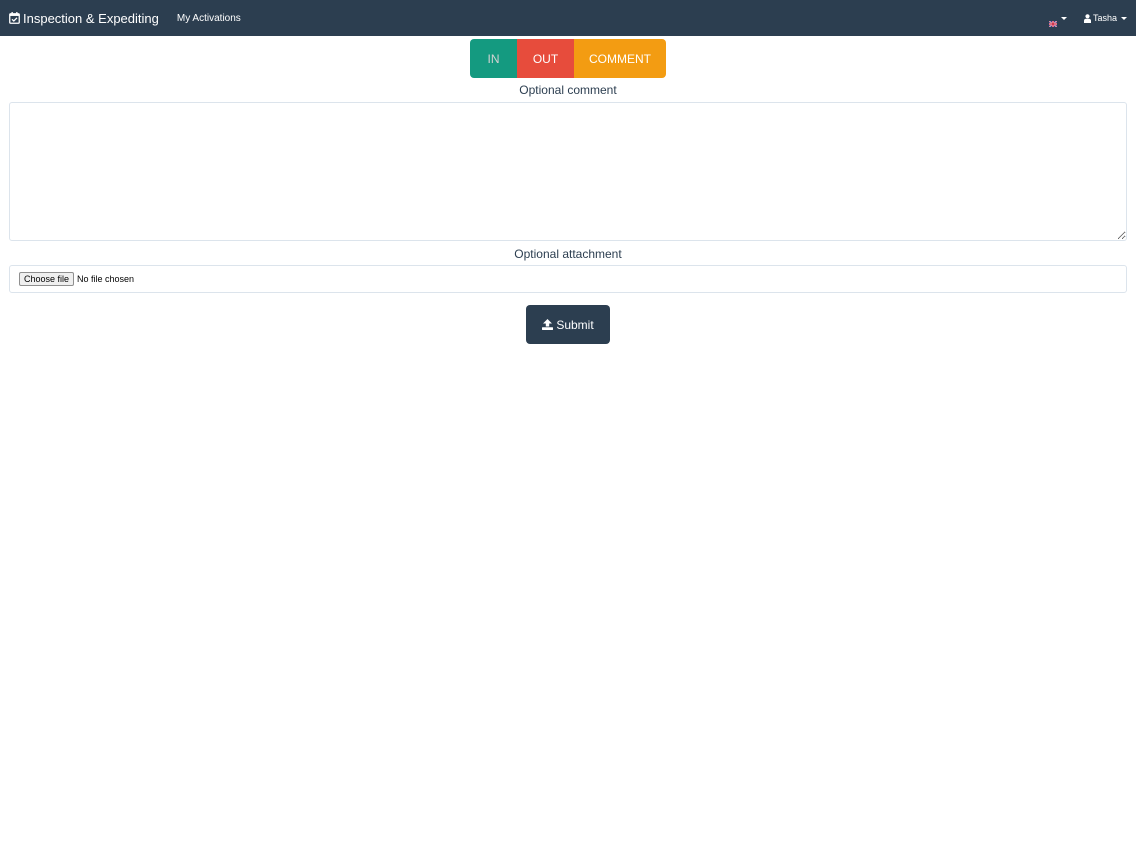  What do you see at coordinates (106, 279) in the screenshot?
I see `file-status-text: No file chosen` at bounding box center [106, 279].